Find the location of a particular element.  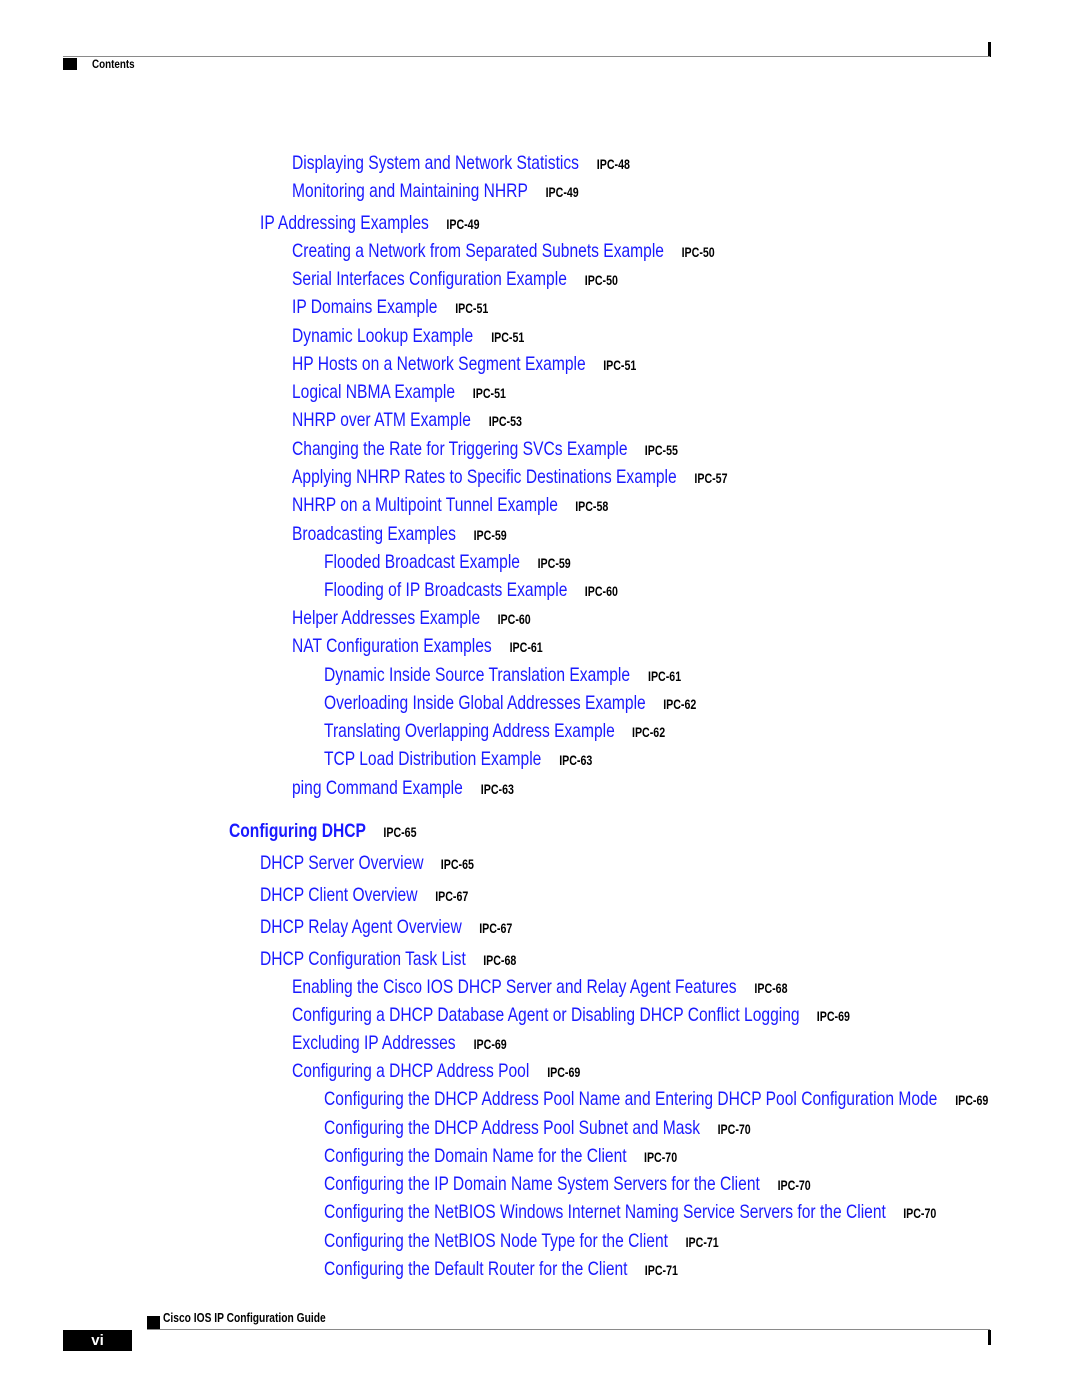

toc-entry-title-link: Excluding IP Addresses is located at coordinates (374, 1043).